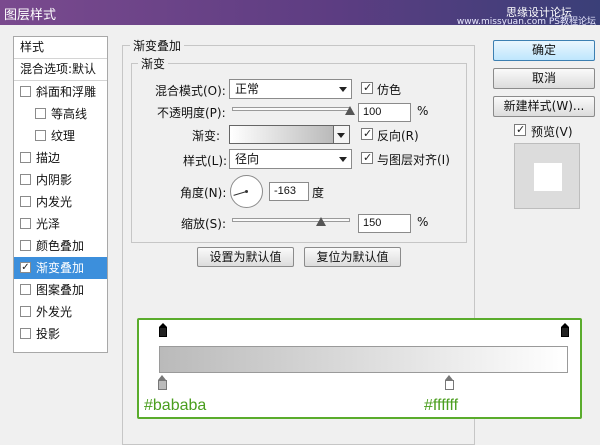 Image resolution: width=600 pixels, height=445 pixels. I want to click on reverse-label: 反向(R), so click(398, 136).